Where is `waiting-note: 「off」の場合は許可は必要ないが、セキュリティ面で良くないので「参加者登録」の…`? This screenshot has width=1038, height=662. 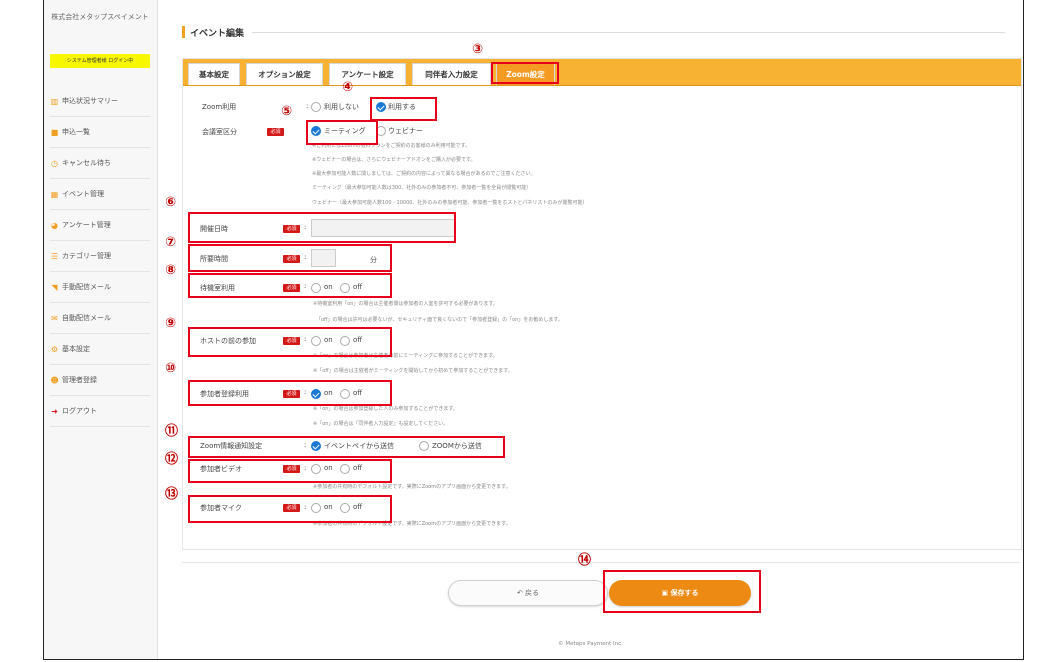
waiting-note: 「off」の場合は許可は必要ないが、セキュリティ面で良くないので「参加者登録」の… is located at coordinates (439, 320).